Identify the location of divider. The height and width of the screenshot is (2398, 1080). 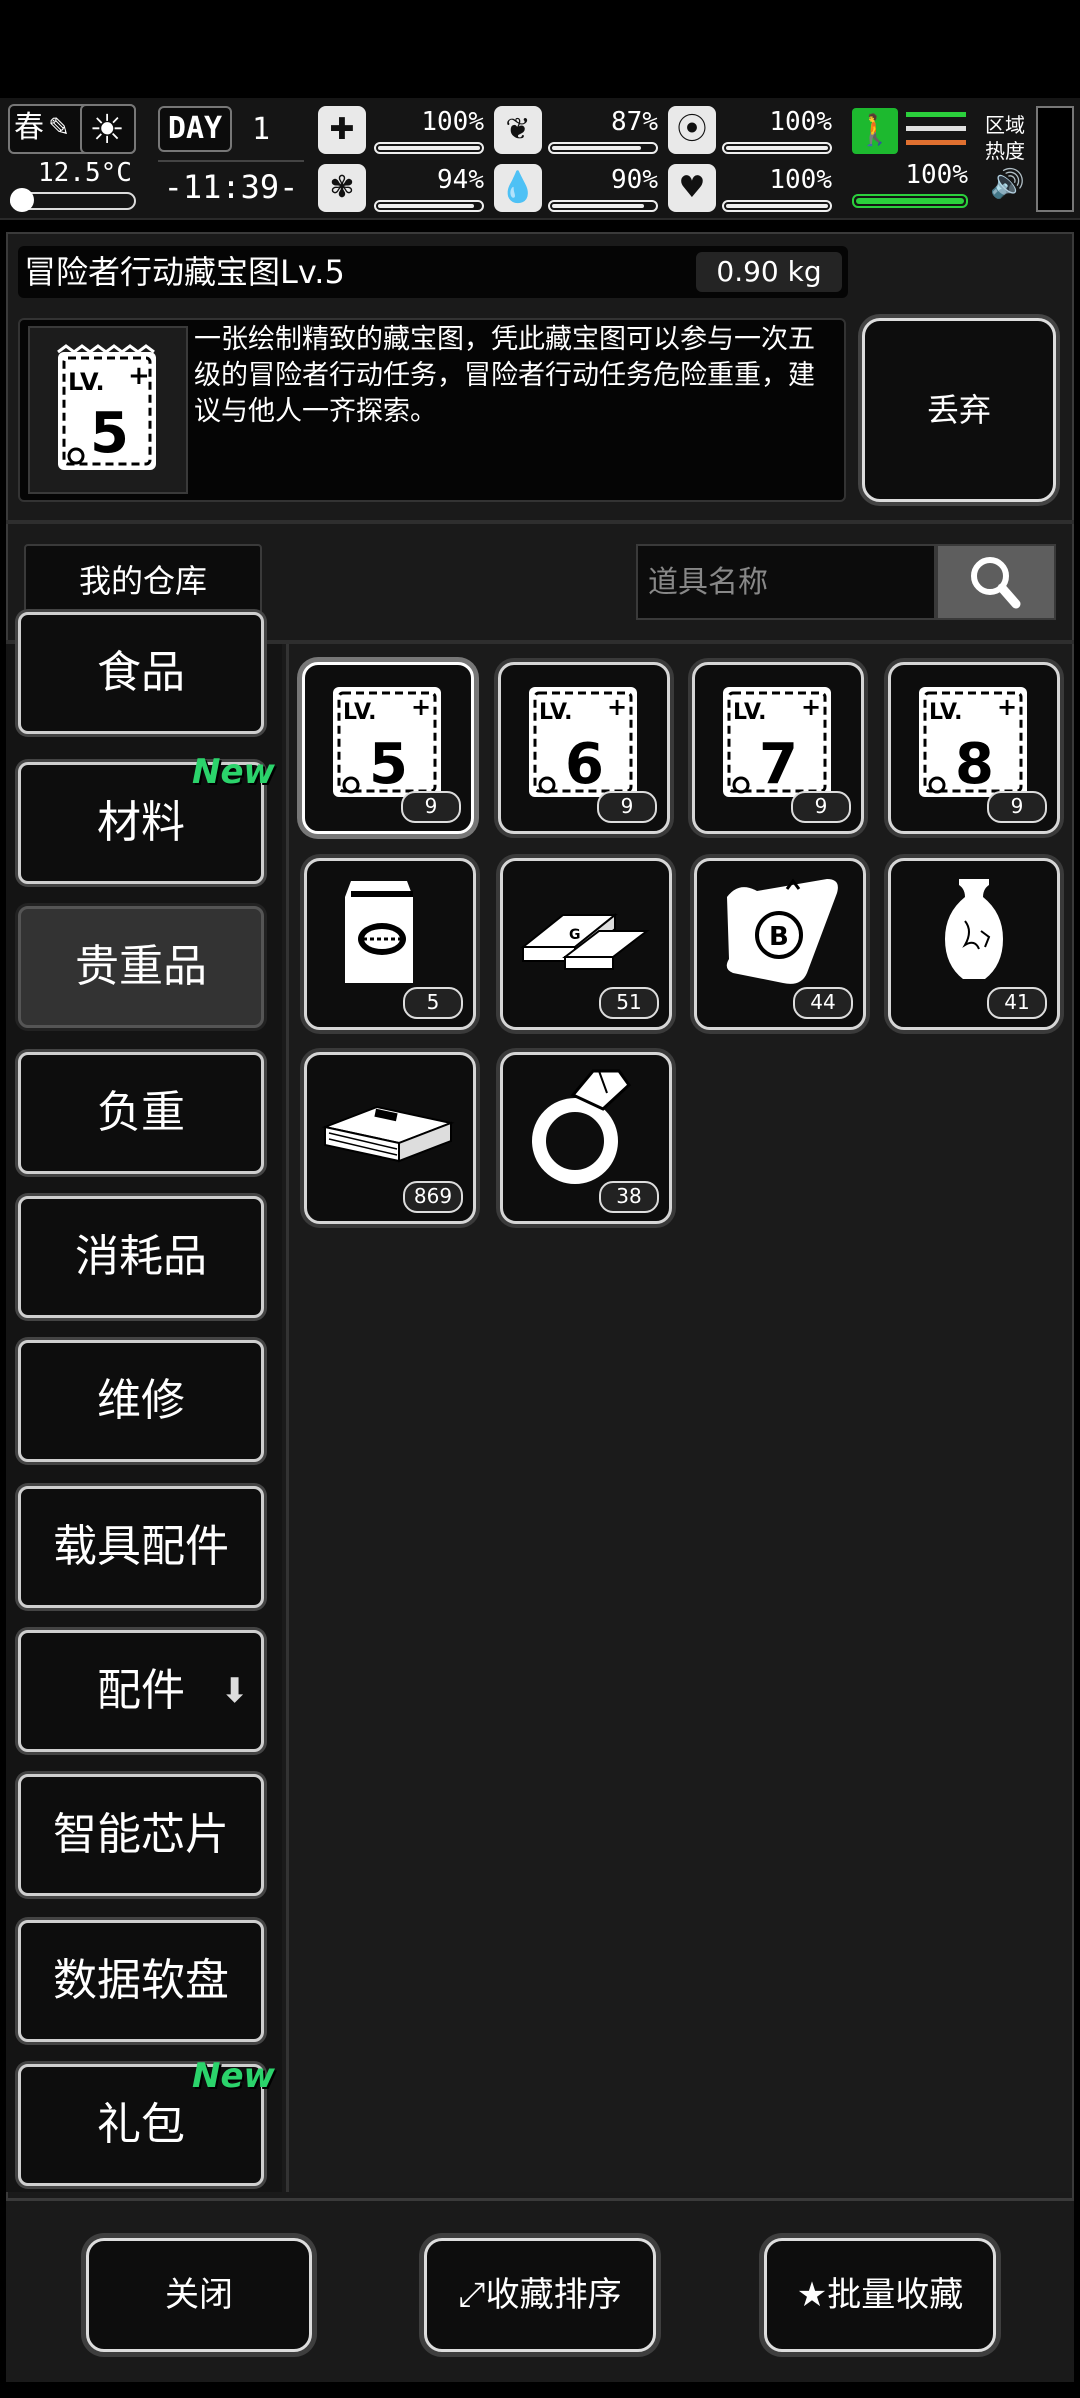
(540, 522).